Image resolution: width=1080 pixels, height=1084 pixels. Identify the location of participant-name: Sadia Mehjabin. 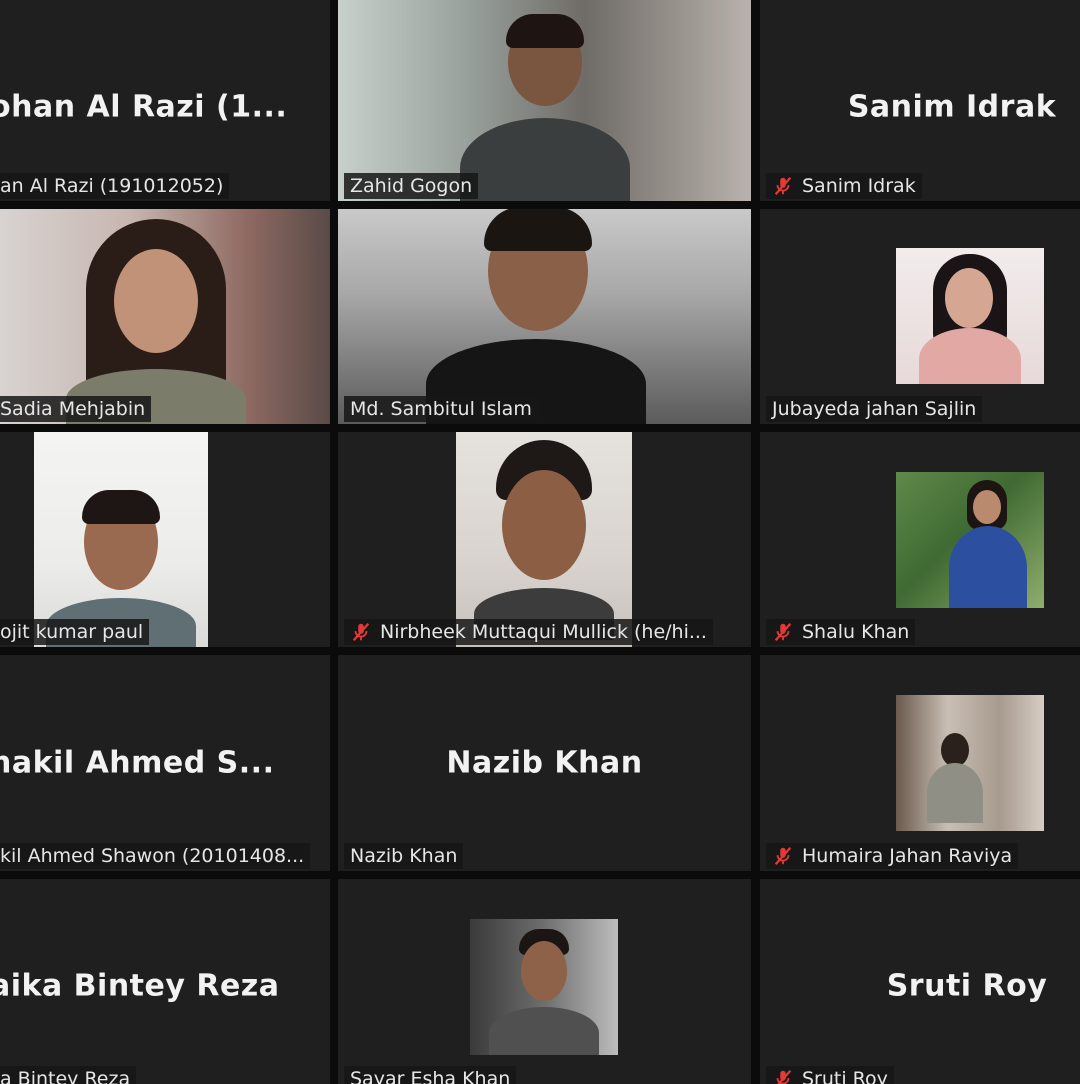
(73, 409).